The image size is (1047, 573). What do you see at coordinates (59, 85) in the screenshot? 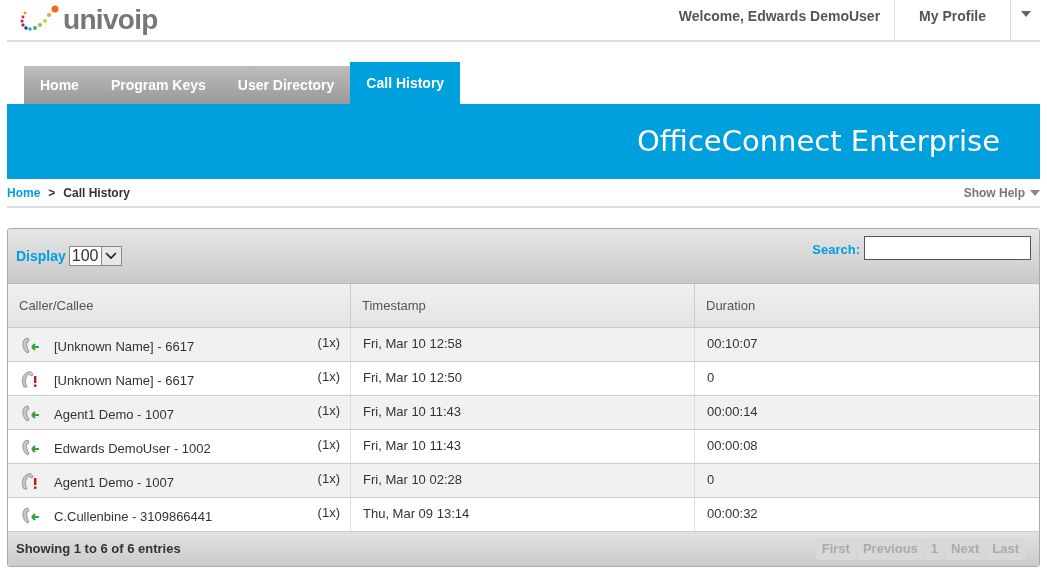
I see `nav-tab: Home` at bounding box center [59, 85].